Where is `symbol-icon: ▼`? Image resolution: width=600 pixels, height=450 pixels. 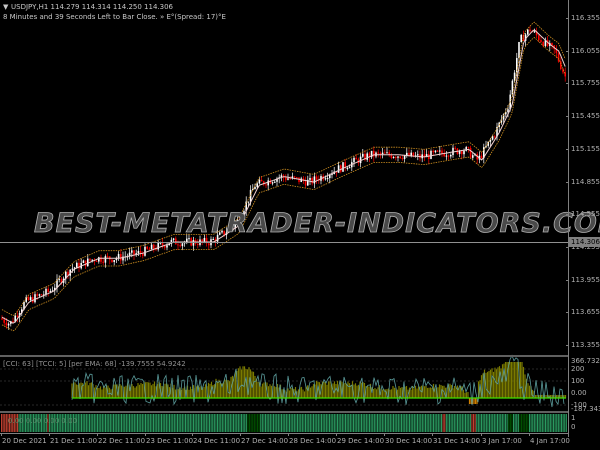 symbol-icon: ▼ is located at coordinates (5, 7).